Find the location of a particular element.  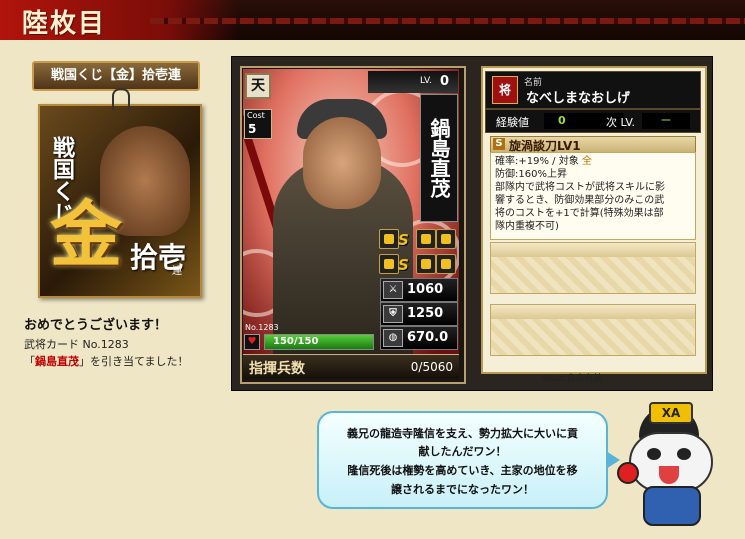

cost-box: Cost 5 is located at coordinates (258, 124).